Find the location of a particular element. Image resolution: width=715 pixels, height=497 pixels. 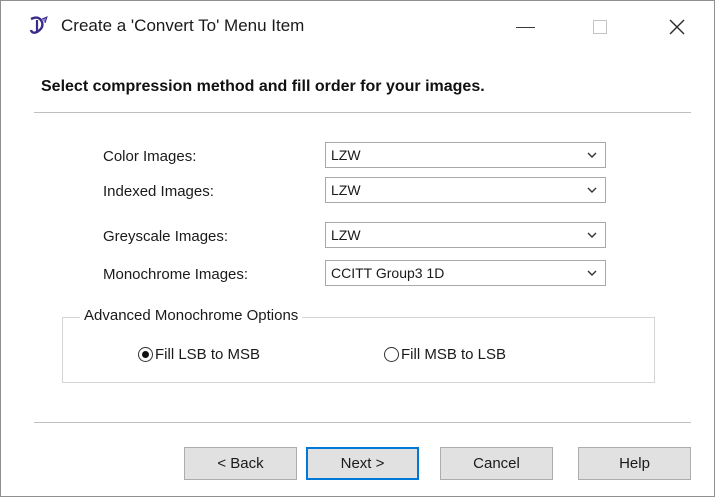

title-bar: Create a 'Convert To' Menu Item is located at coordinates (357, 27).